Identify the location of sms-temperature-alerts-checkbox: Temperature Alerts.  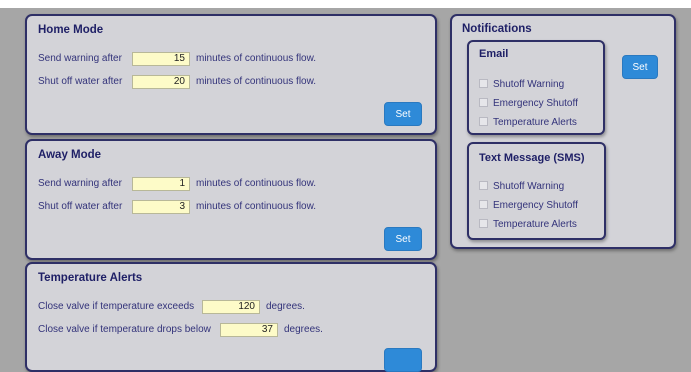
(528, 224).